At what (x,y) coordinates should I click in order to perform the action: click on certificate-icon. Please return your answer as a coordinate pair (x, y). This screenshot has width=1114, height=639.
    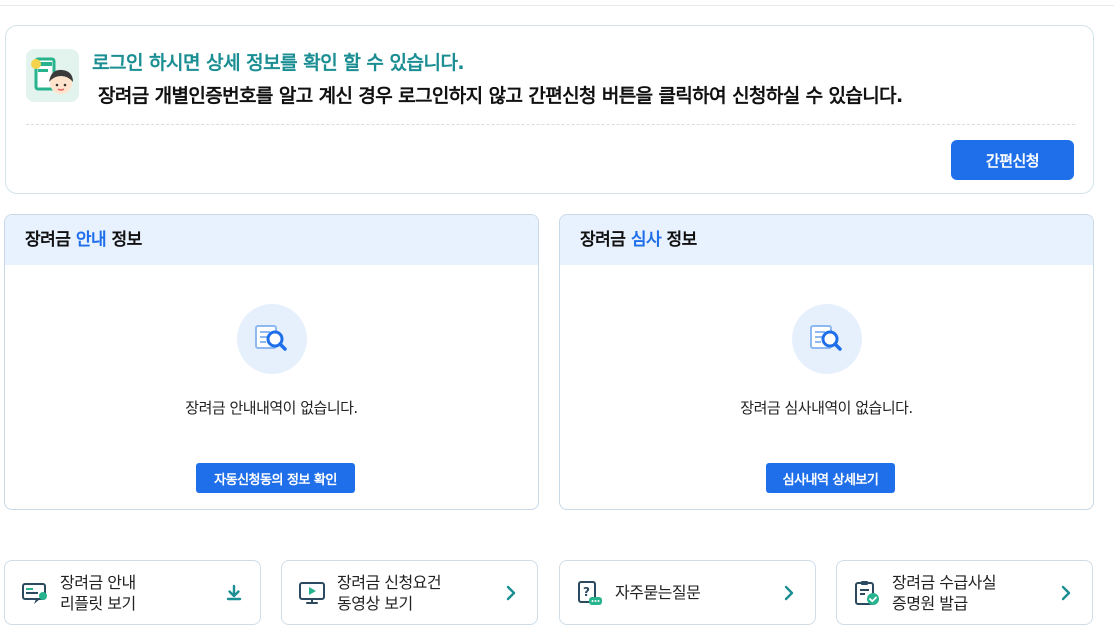
    Looking at the image, I should click on (867, 593).